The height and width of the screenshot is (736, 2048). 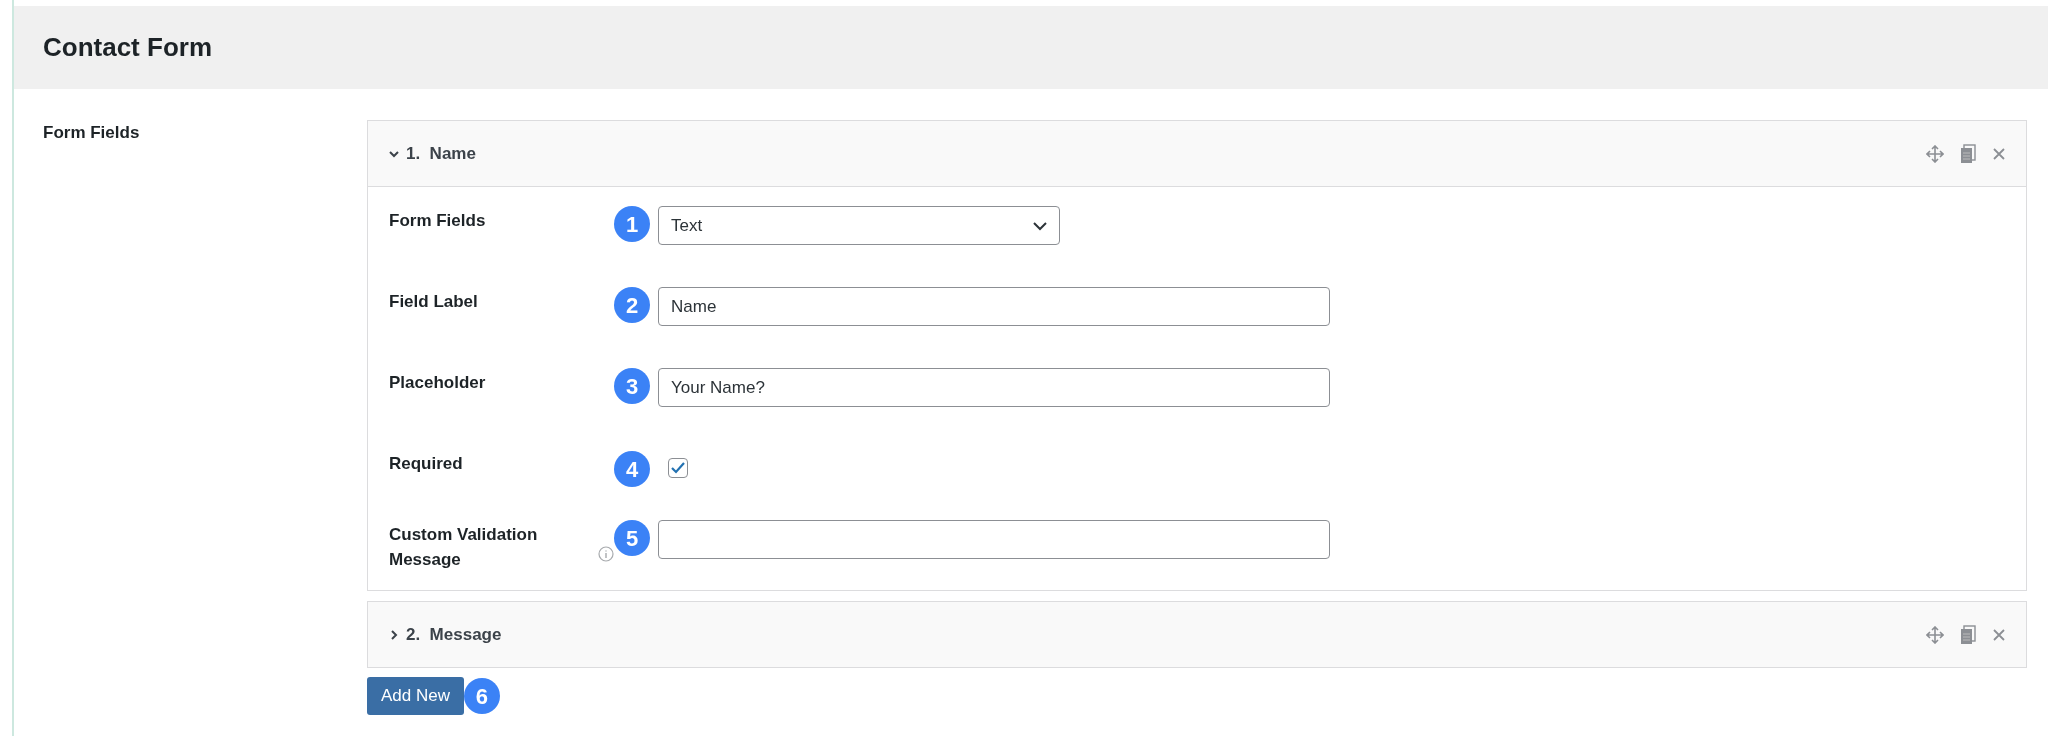 I want to click on number-badge: 1, so click(x=632, y=224).